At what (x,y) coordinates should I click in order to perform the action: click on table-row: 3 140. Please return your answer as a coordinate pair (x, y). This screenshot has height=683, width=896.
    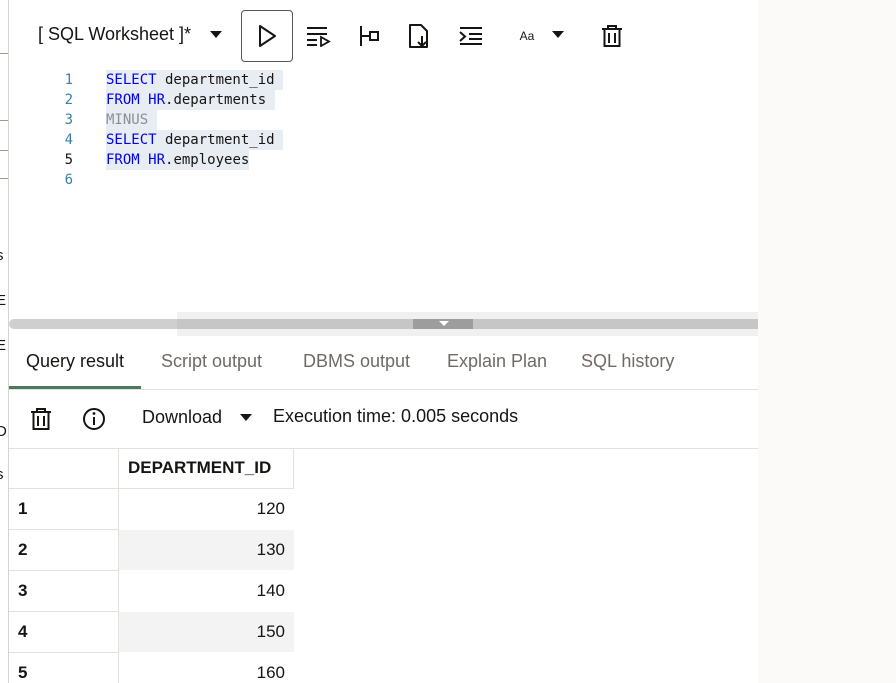
    Looking at the image, I should click on (151, 591).